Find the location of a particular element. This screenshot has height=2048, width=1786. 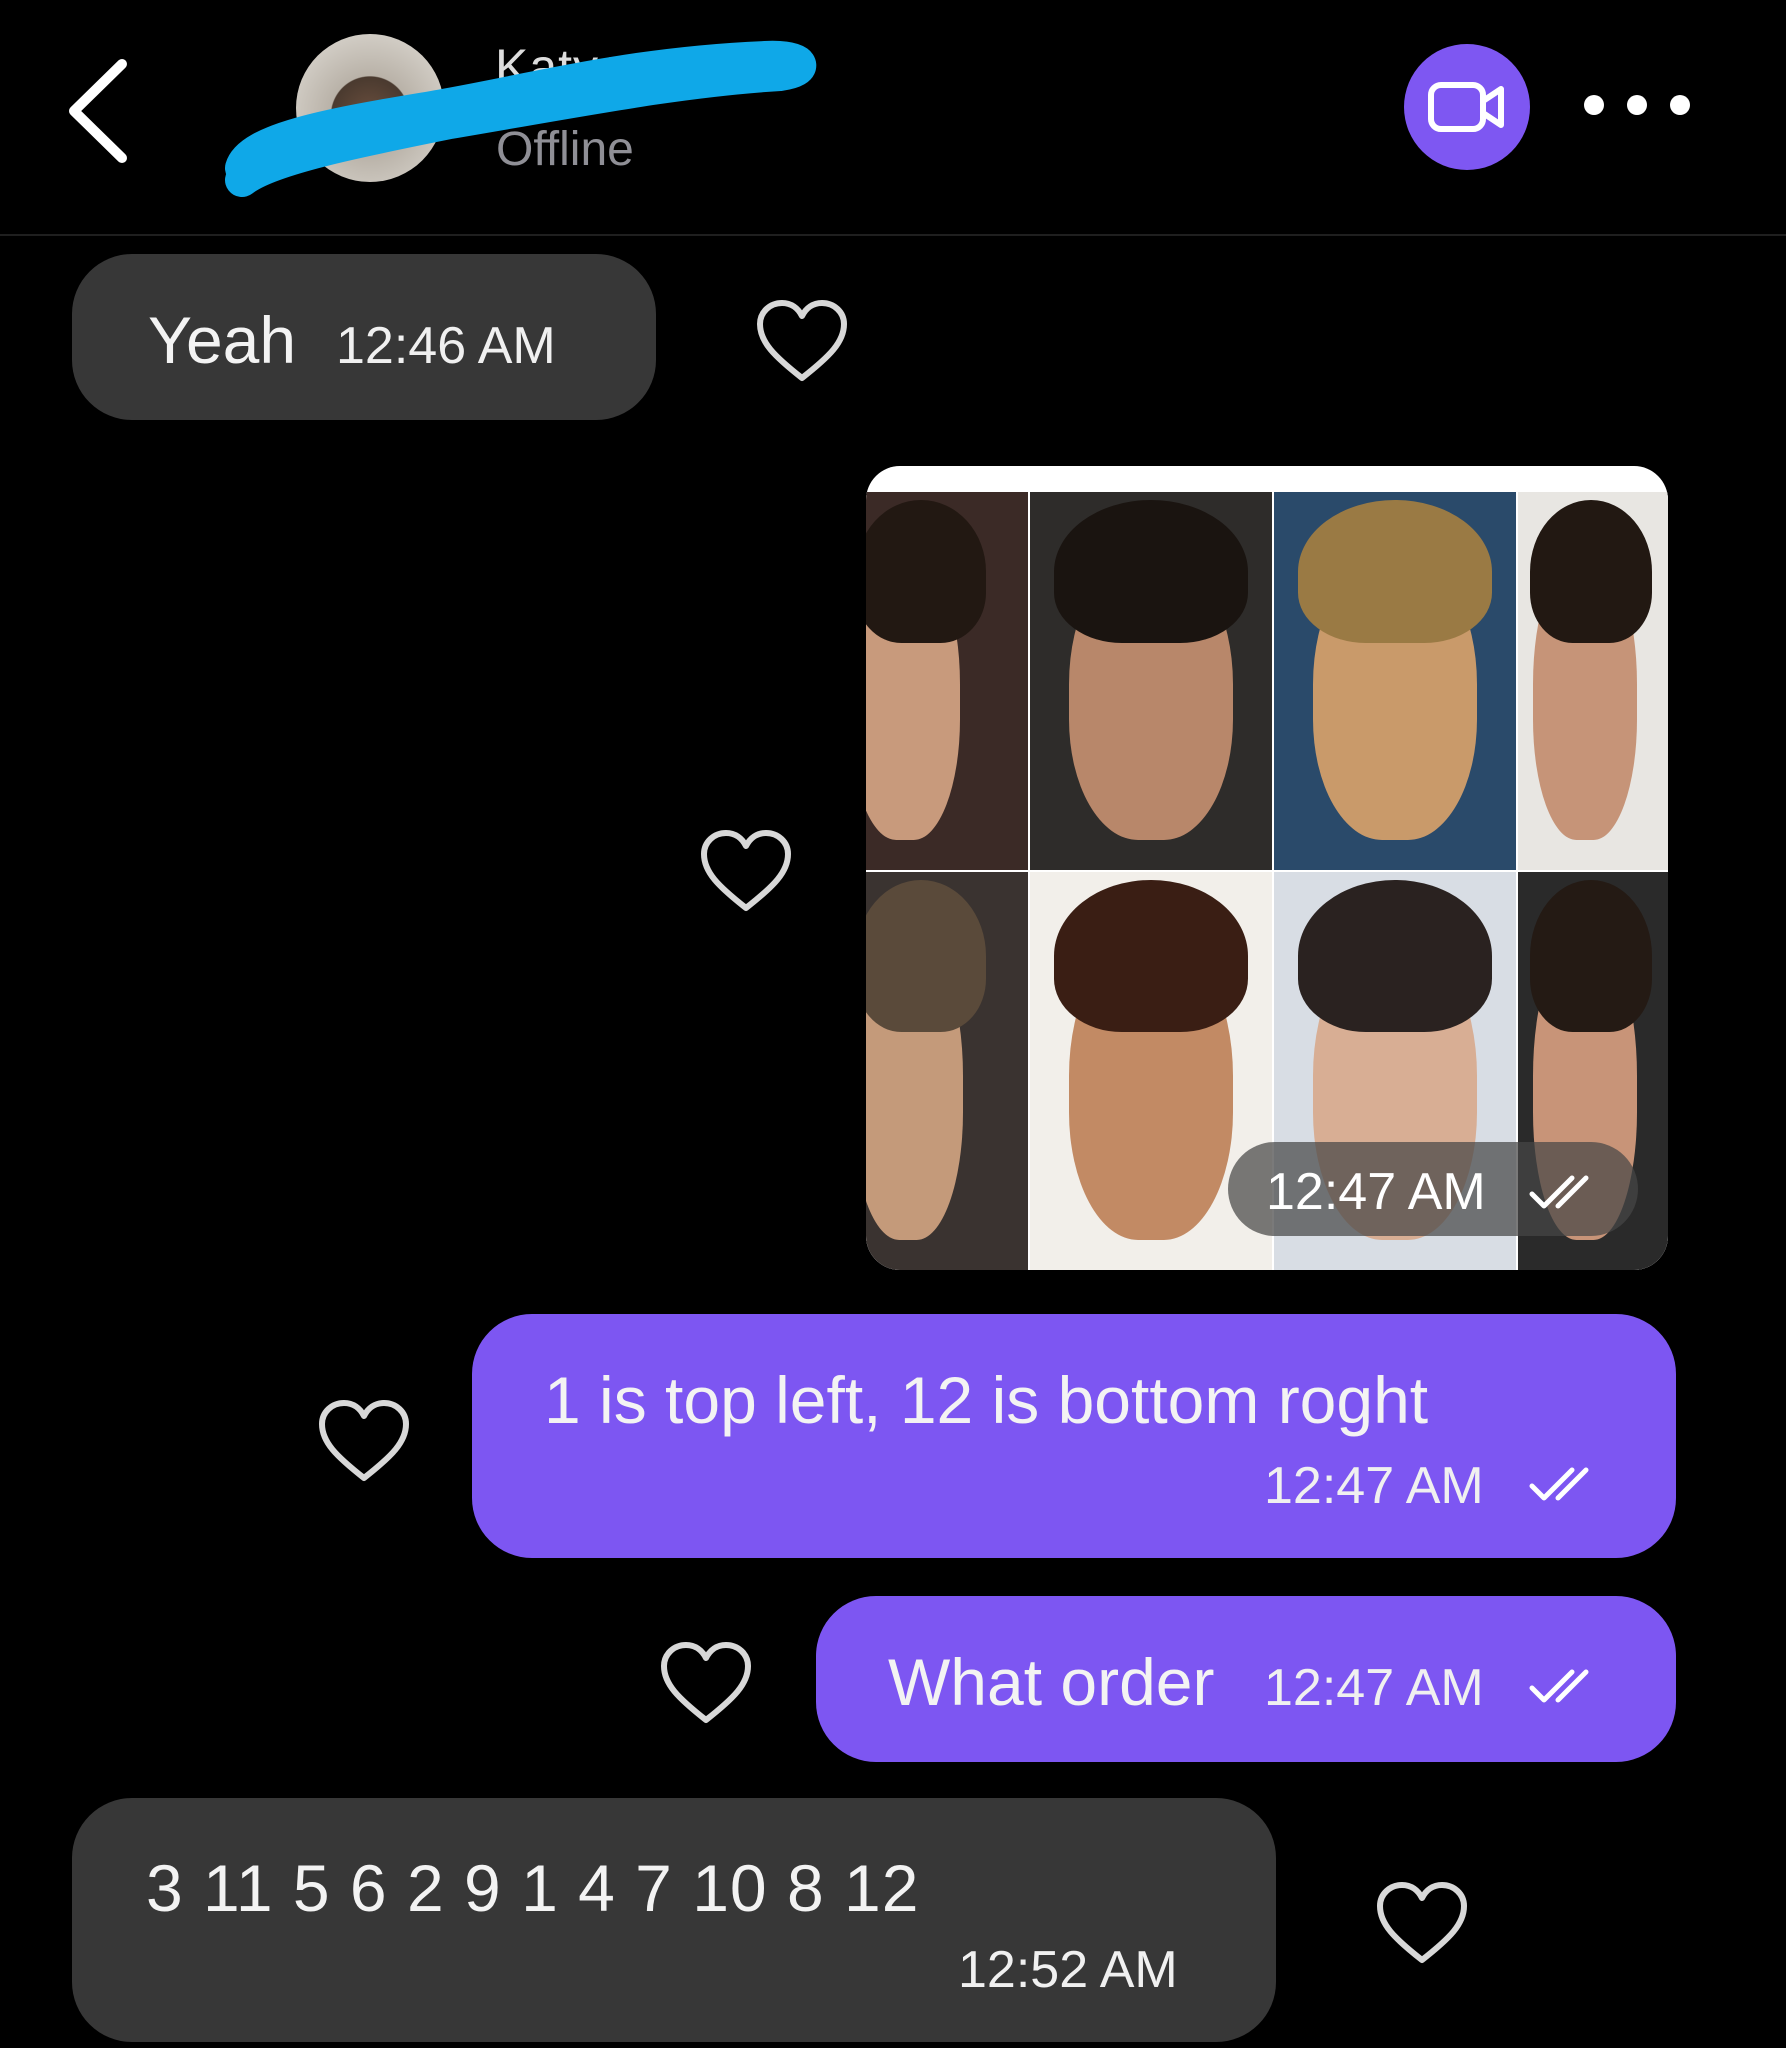

message-time: 12:52 AM is located at coordinates (1068, 1970).